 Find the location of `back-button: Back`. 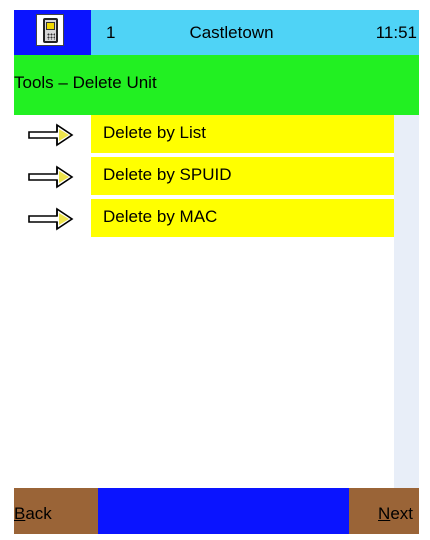

back-button: Back is located at coordinates (56, 511).